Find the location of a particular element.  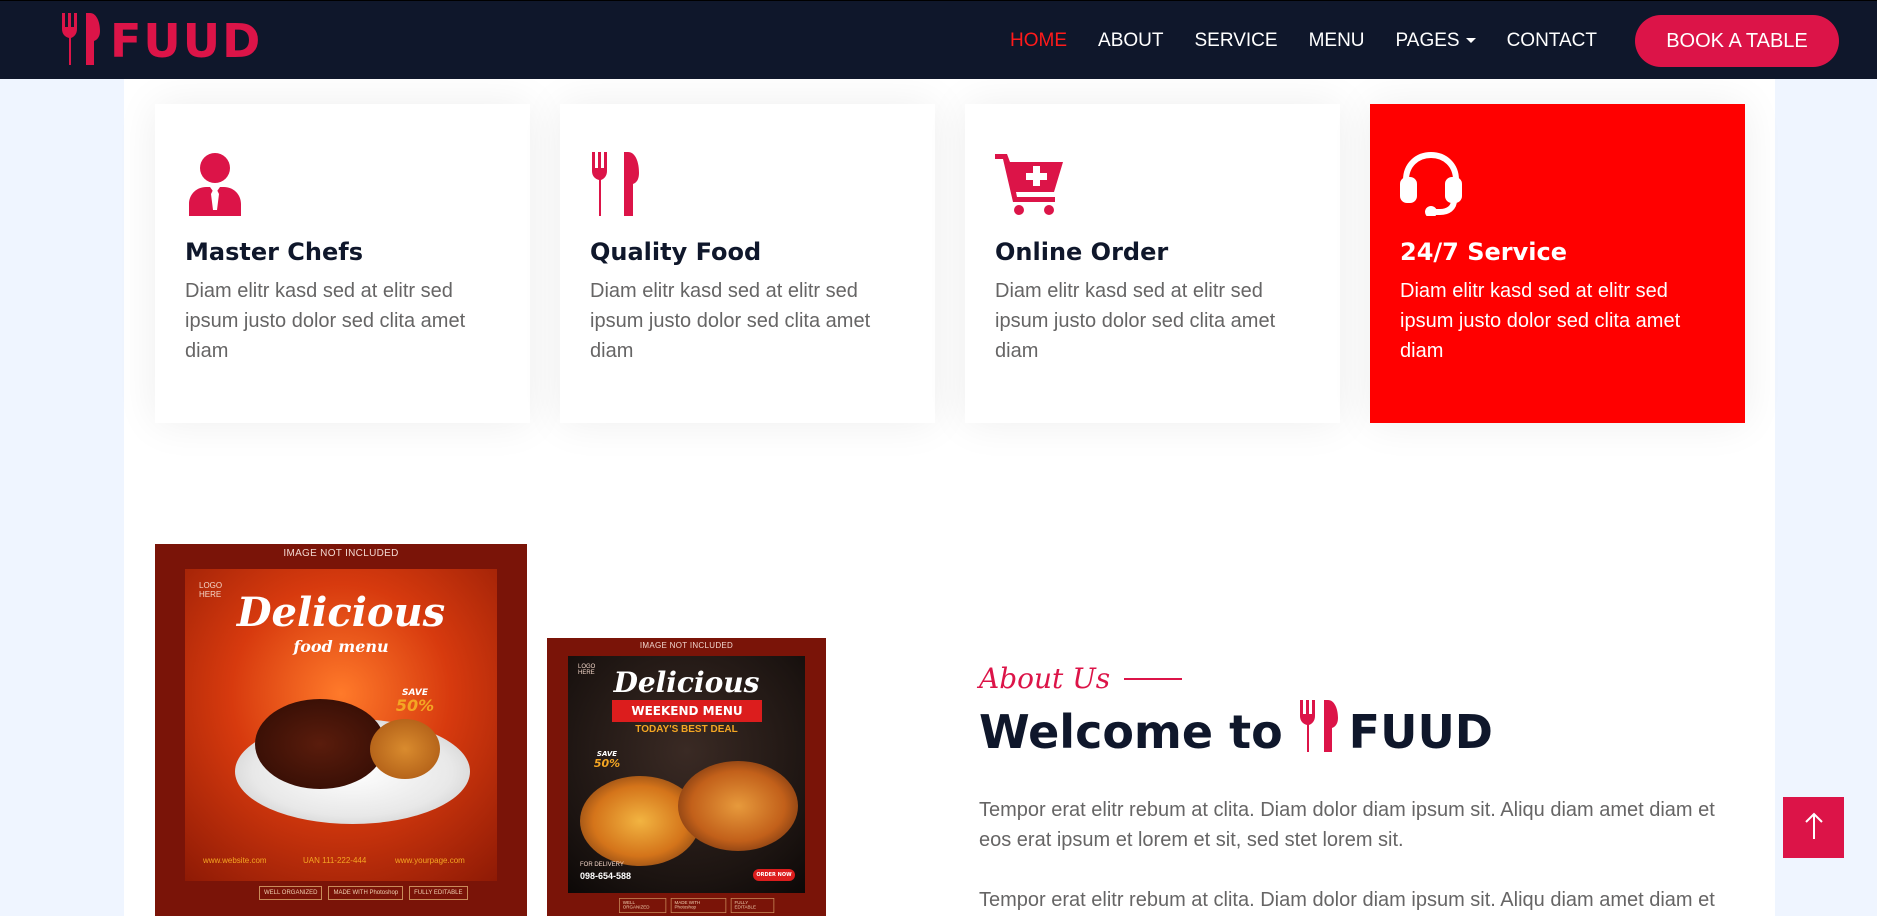

nav-links: HOME ABOUT SERVICE MENU PAGES CONTACT is located at coordinates (1288, 40).